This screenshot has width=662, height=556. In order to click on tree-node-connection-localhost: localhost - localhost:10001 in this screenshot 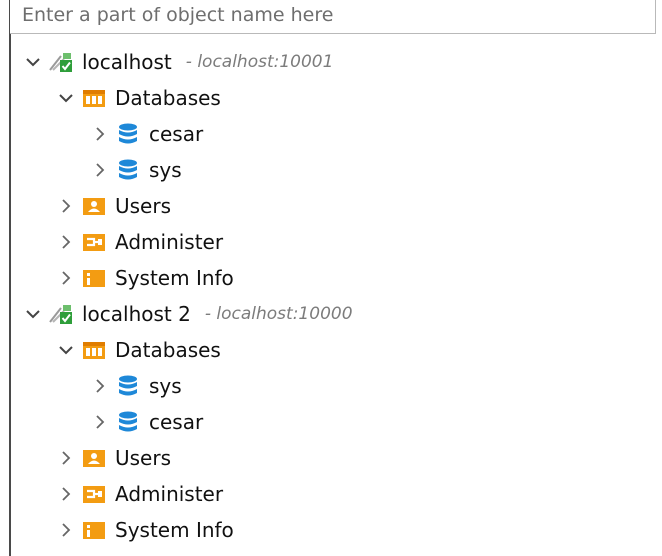, I will do `click(331, 62)`.